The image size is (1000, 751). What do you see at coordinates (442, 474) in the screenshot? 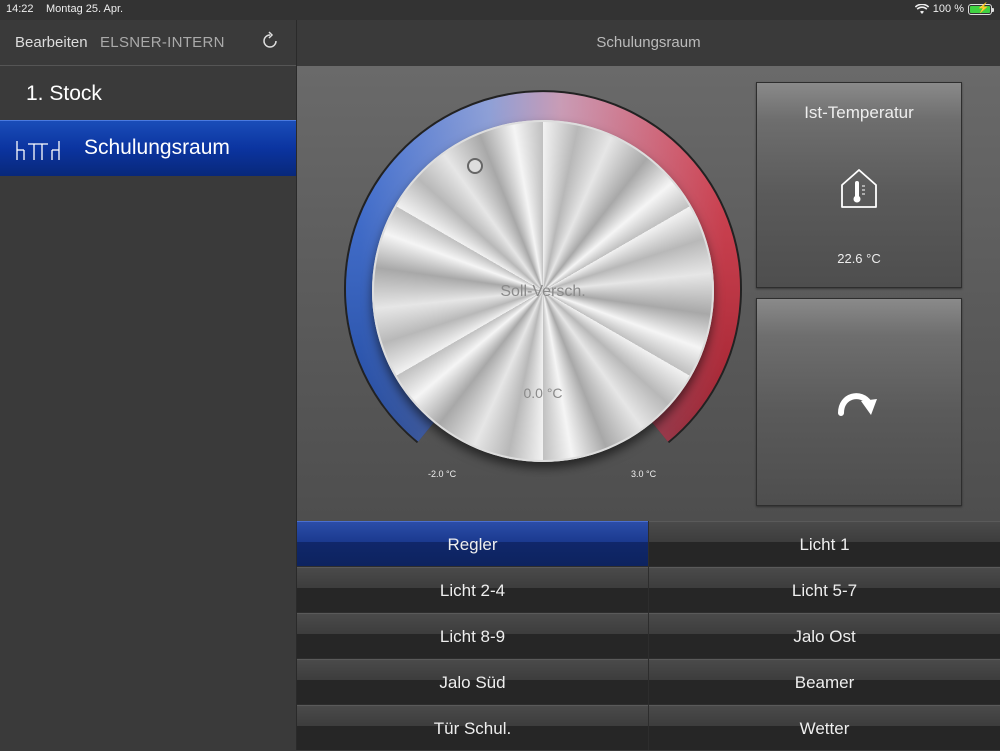
I see `dial-min-label: -2.0 °C` at bounding box center [442, 474].